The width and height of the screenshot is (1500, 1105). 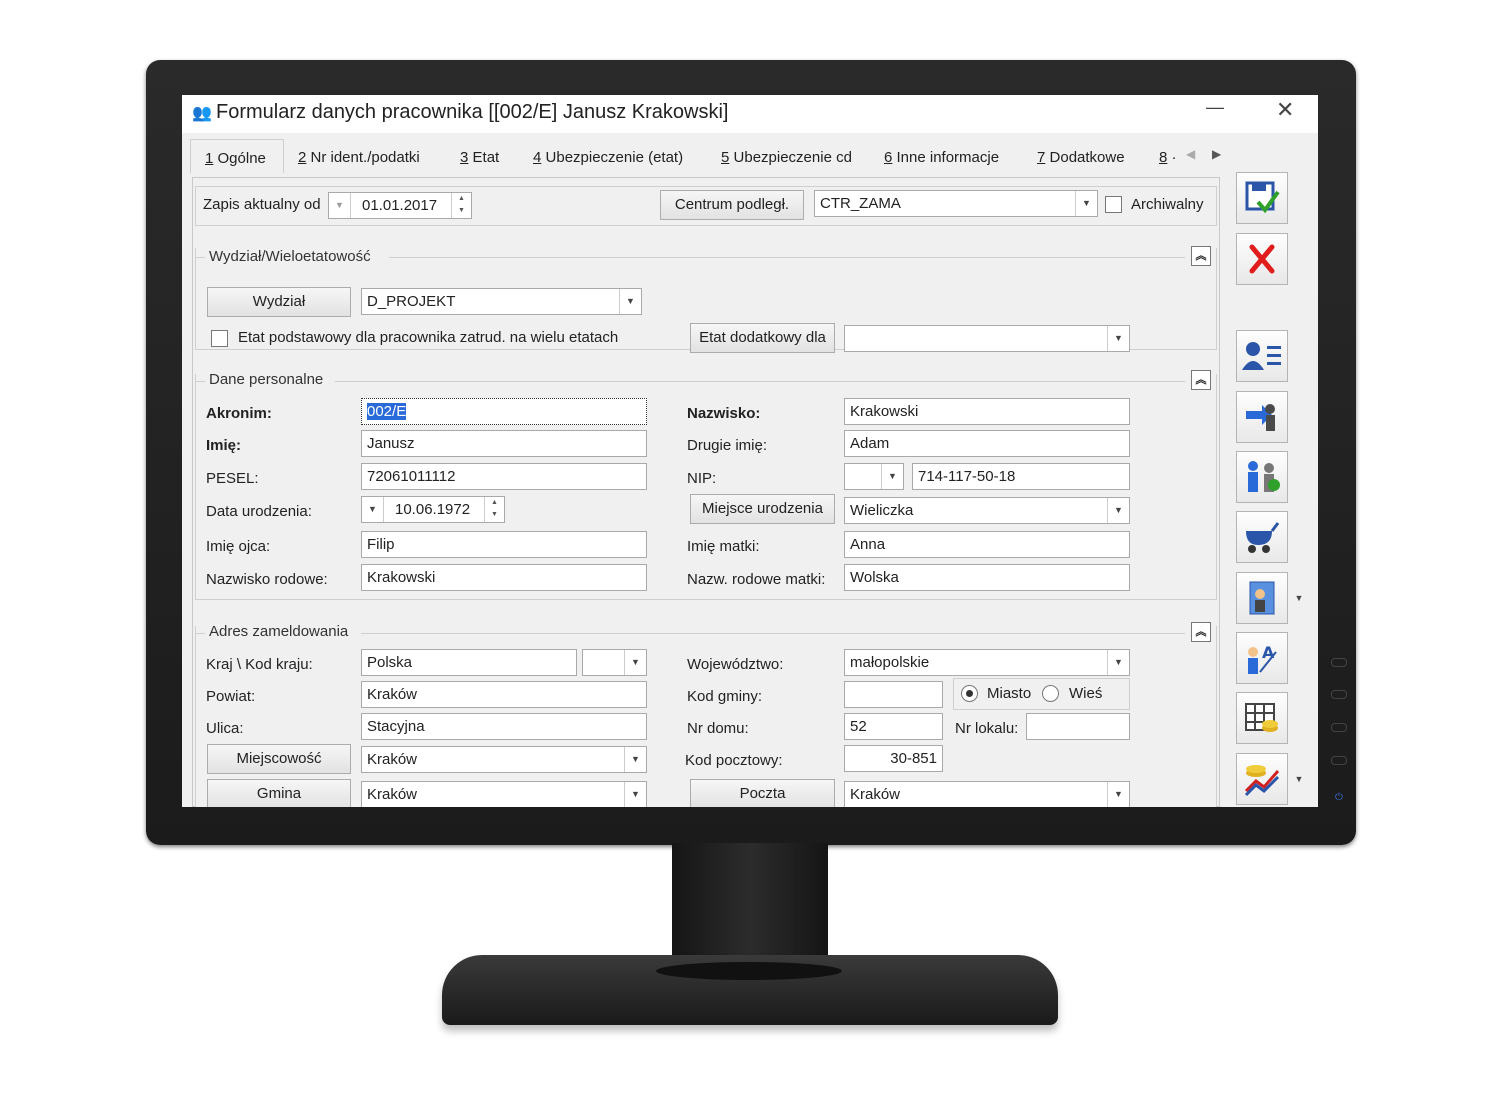 What do you see at coordinates (262, 204) in the screenshot?
I see `zapis-label: Zapis aktualny od` at bounding box center [262, 204].